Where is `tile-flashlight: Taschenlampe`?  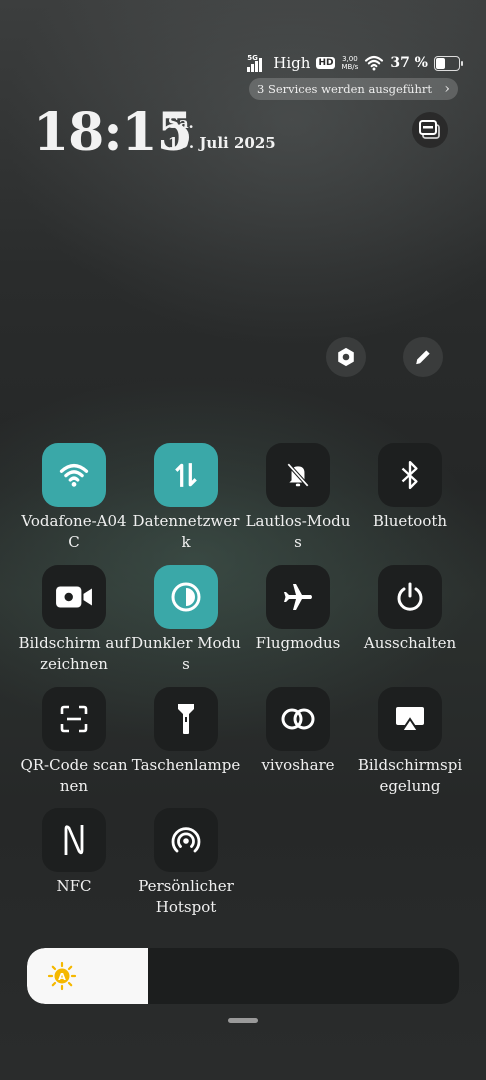
tile-flashlight: Taschenlampe is located at coordinates (186, 731).